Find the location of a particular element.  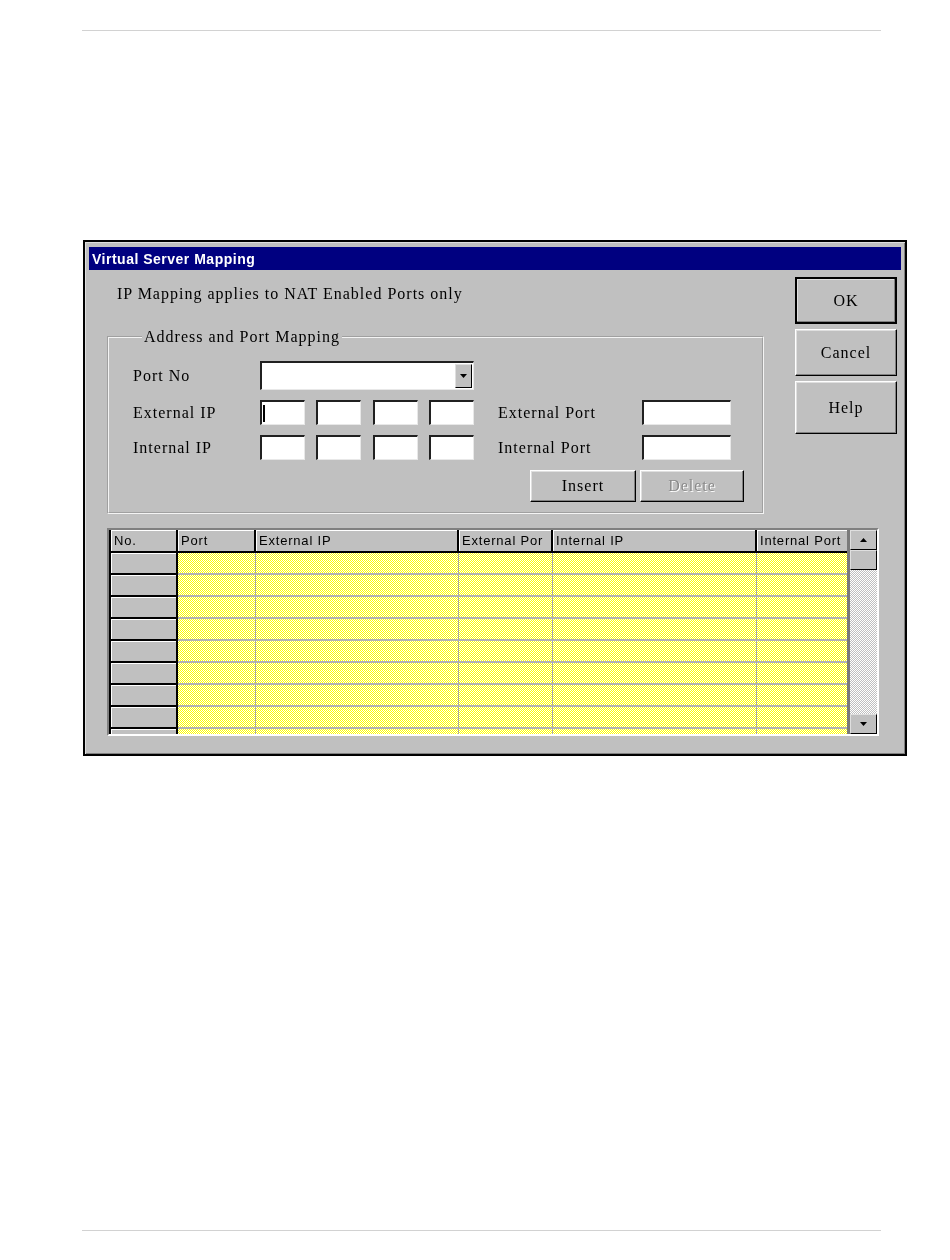

column-header: Port is located at coordinates (217, 541).